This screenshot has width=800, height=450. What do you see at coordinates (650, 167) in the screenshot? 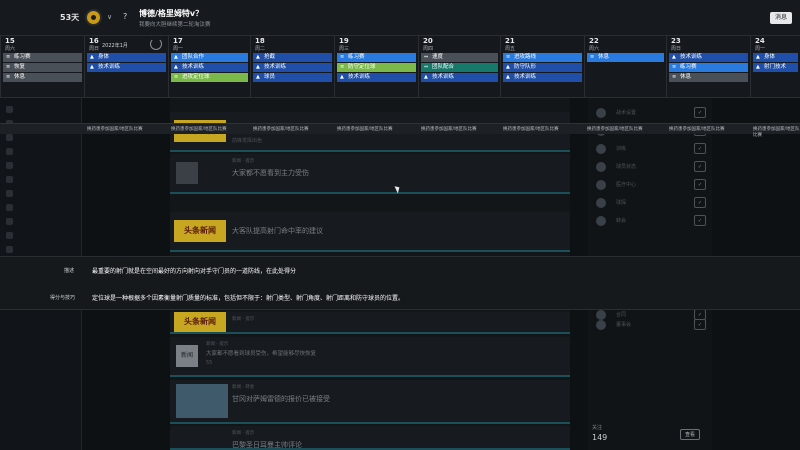
I see `task-row: 球员状态 ✓` at bounding box center [650, 167].